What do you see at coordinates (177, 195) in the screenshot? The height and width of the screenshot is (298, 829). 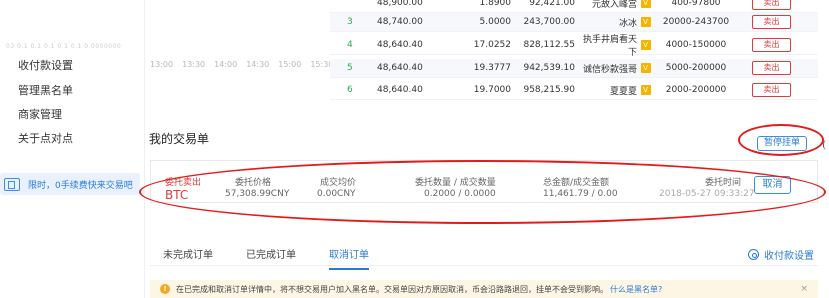 I see `coin-label: BTC` at bounding box center [177, 195].